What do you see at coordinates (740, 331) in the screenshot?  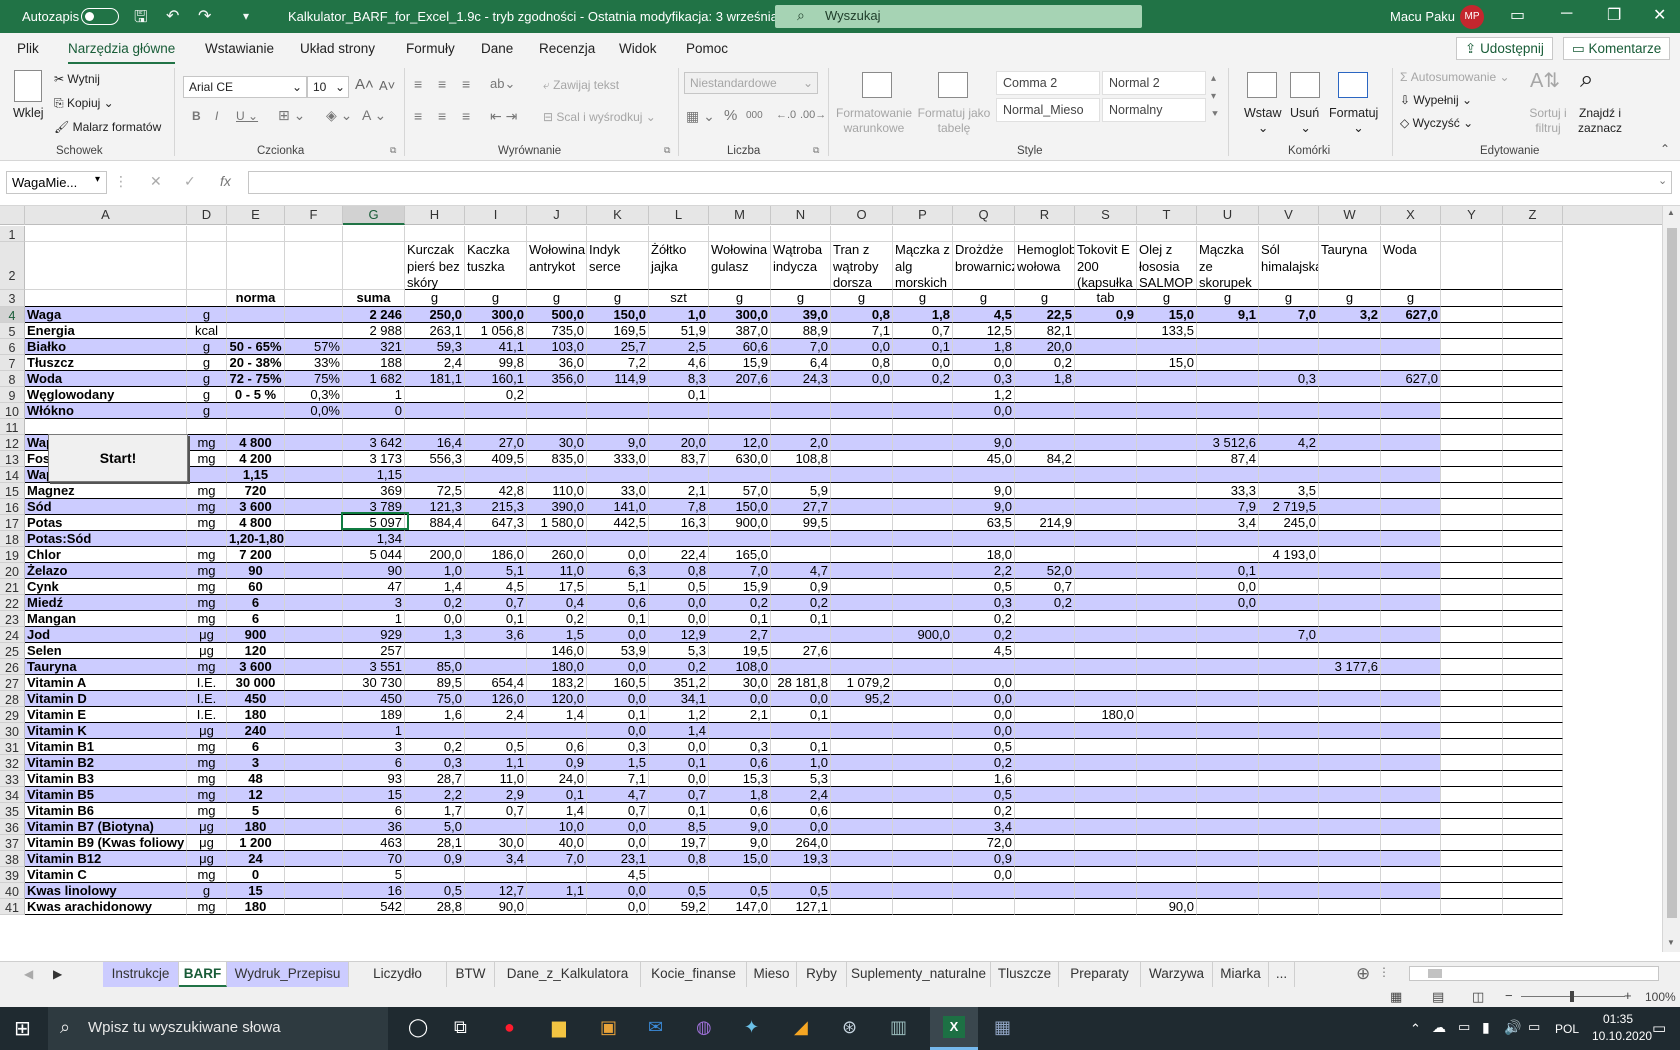 I see `ingredient-value: 387,0` at bounding box center [740, 331].